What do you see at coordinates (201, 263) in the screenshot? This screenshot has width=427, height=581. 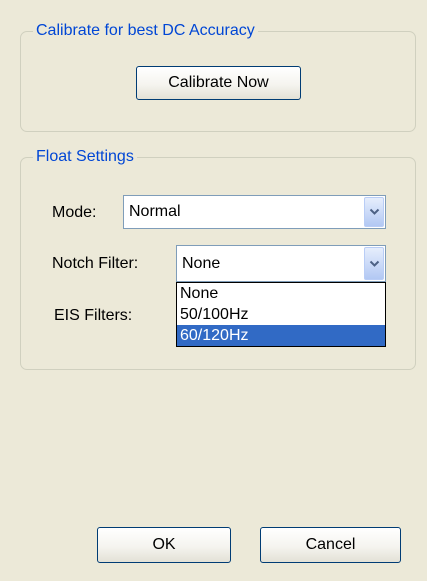 I see `notch-filter-select-value: None` at bounding box center [201, 263].